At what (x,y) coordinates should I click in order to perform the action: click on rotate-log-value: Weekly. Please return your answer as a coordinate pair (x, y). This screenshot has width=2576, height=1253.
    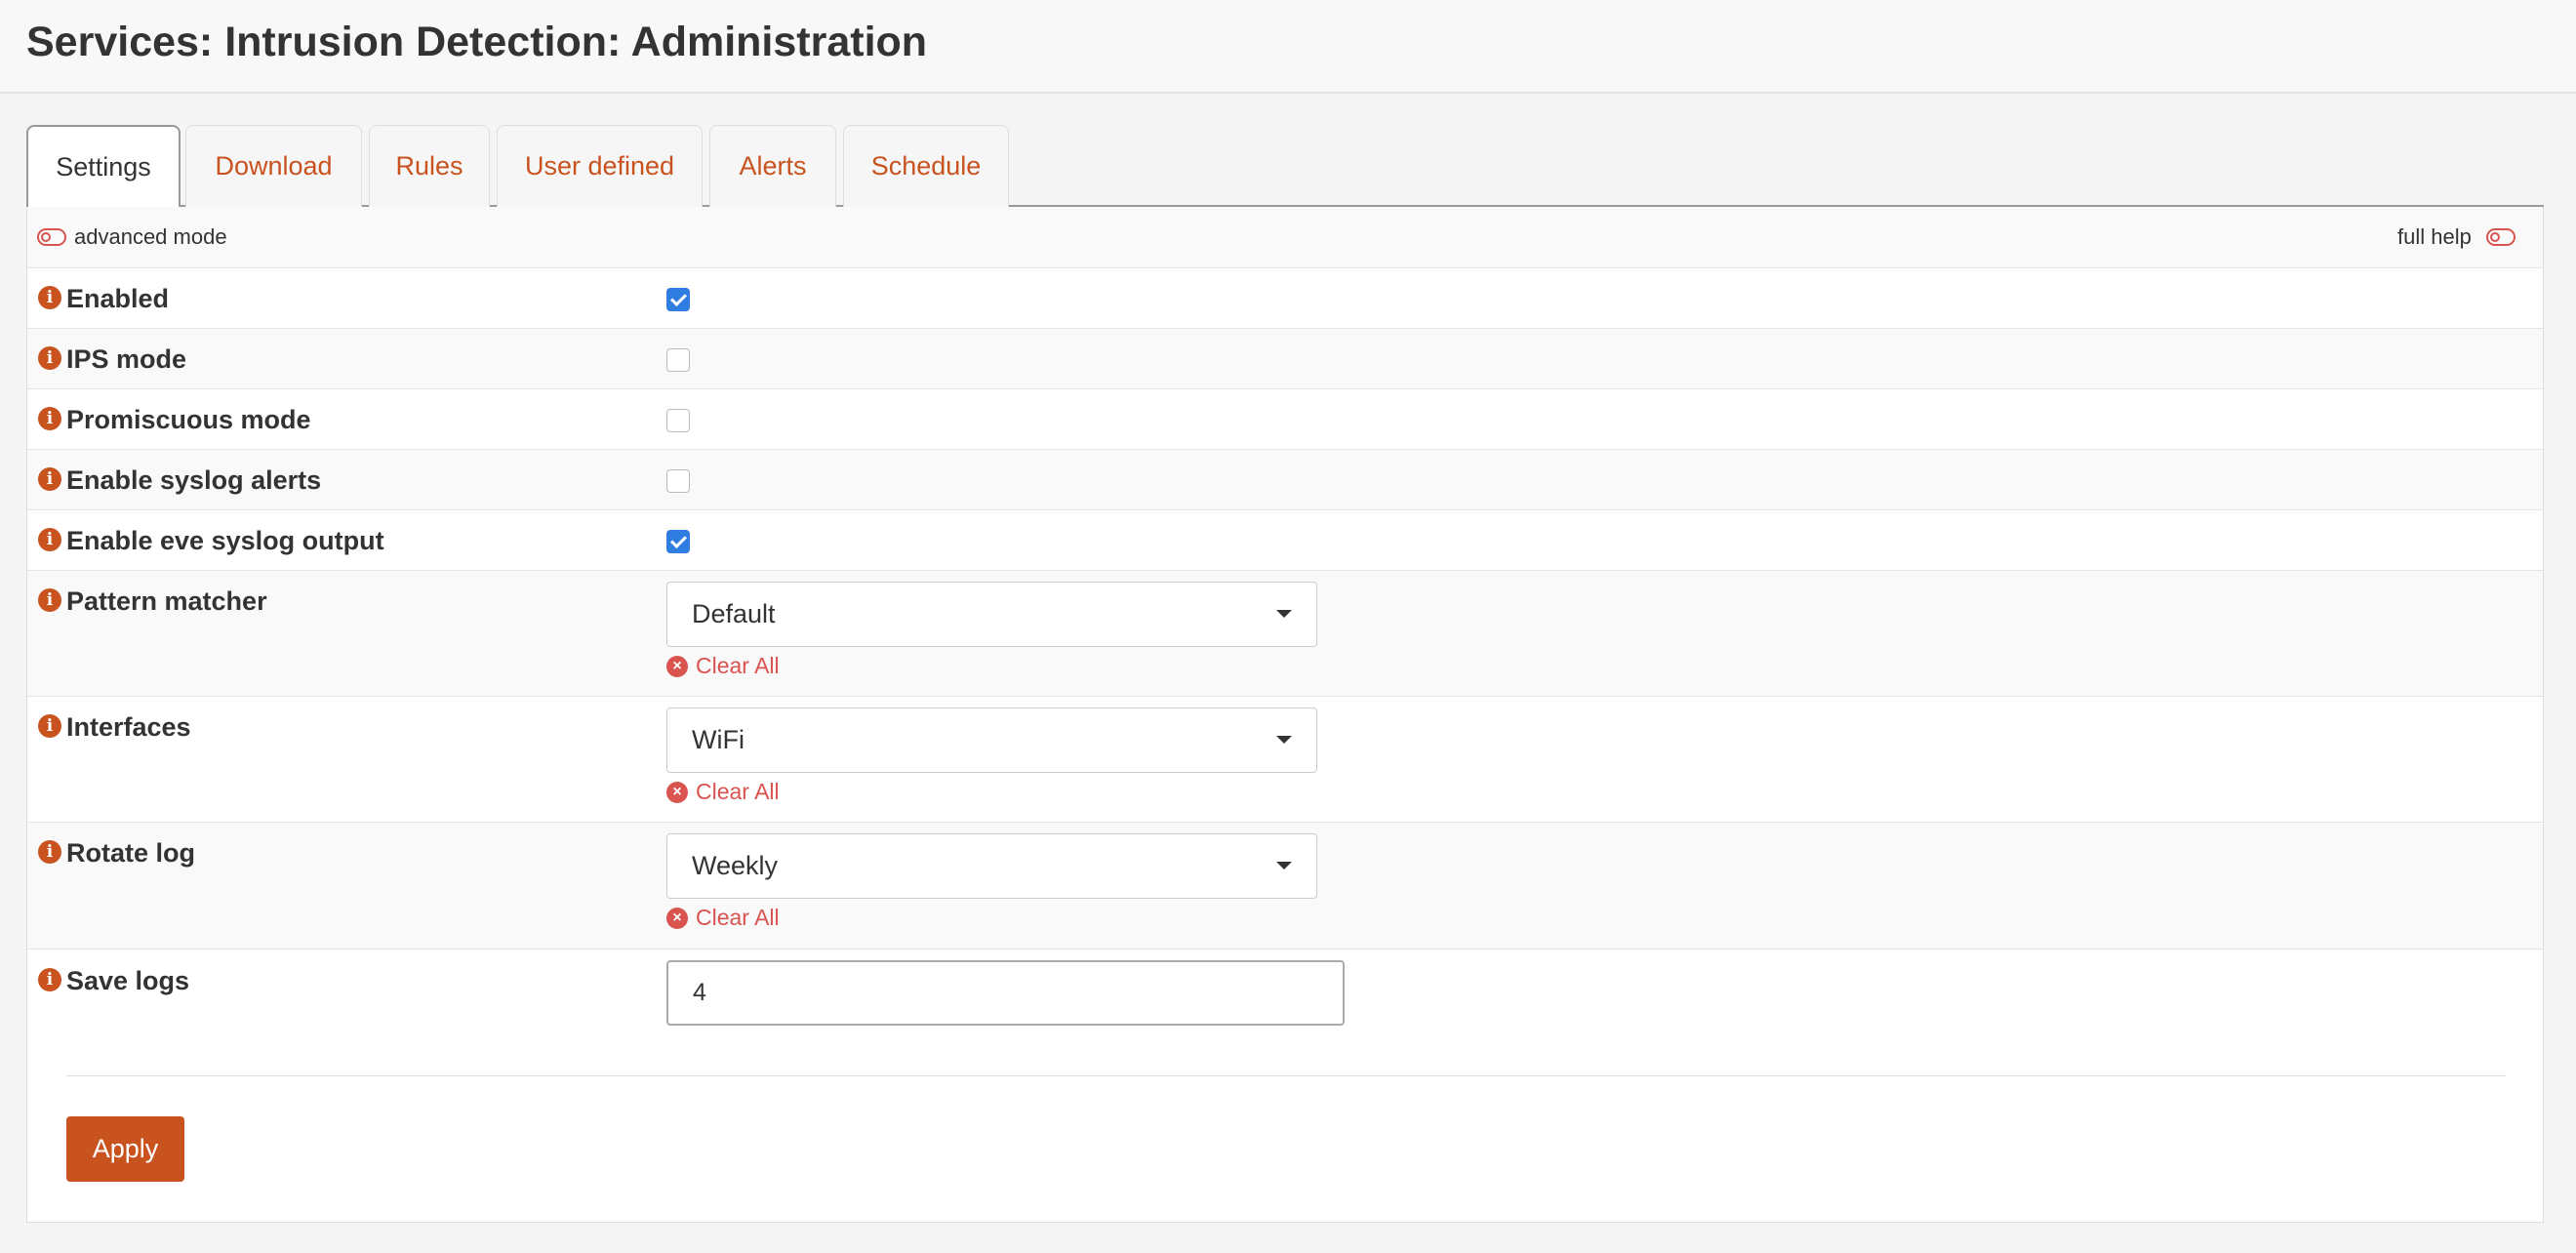
    Looking at the image, I should click on (735, 865).